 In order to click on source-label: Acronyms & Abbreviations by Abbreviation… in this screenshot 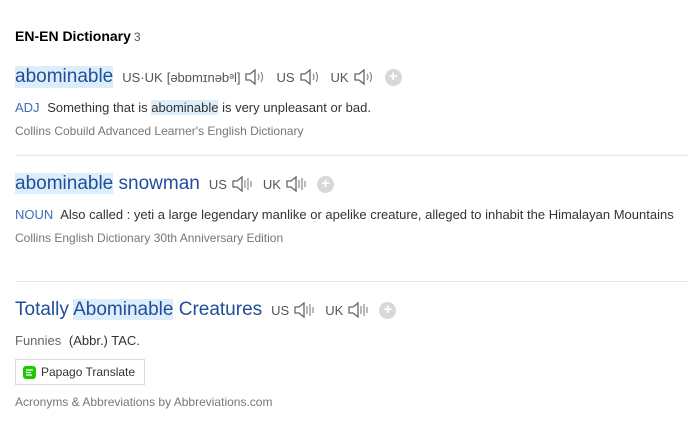, I will do `click(144, 402)`.